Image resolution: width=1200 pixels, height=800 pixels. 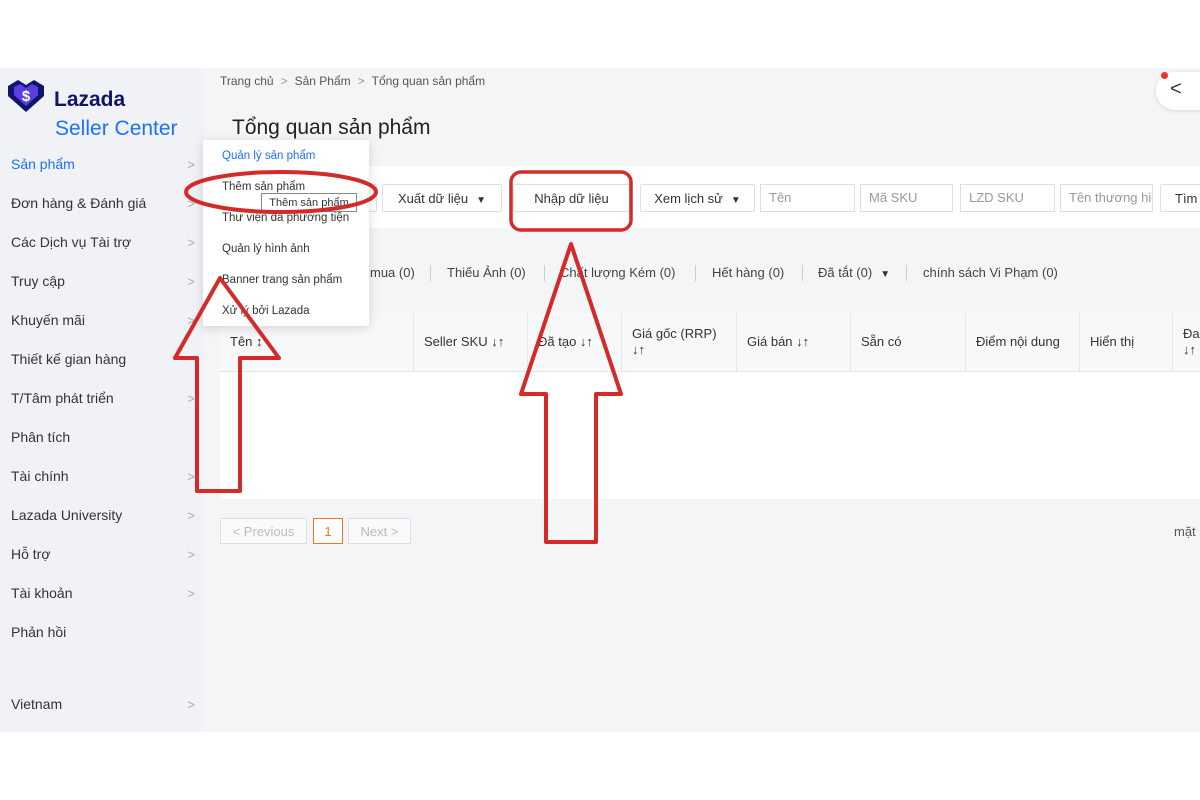 I want to click on filter-tab-policy-violation: chính sách Vi Phạm (0), so click(x=990, y=272).